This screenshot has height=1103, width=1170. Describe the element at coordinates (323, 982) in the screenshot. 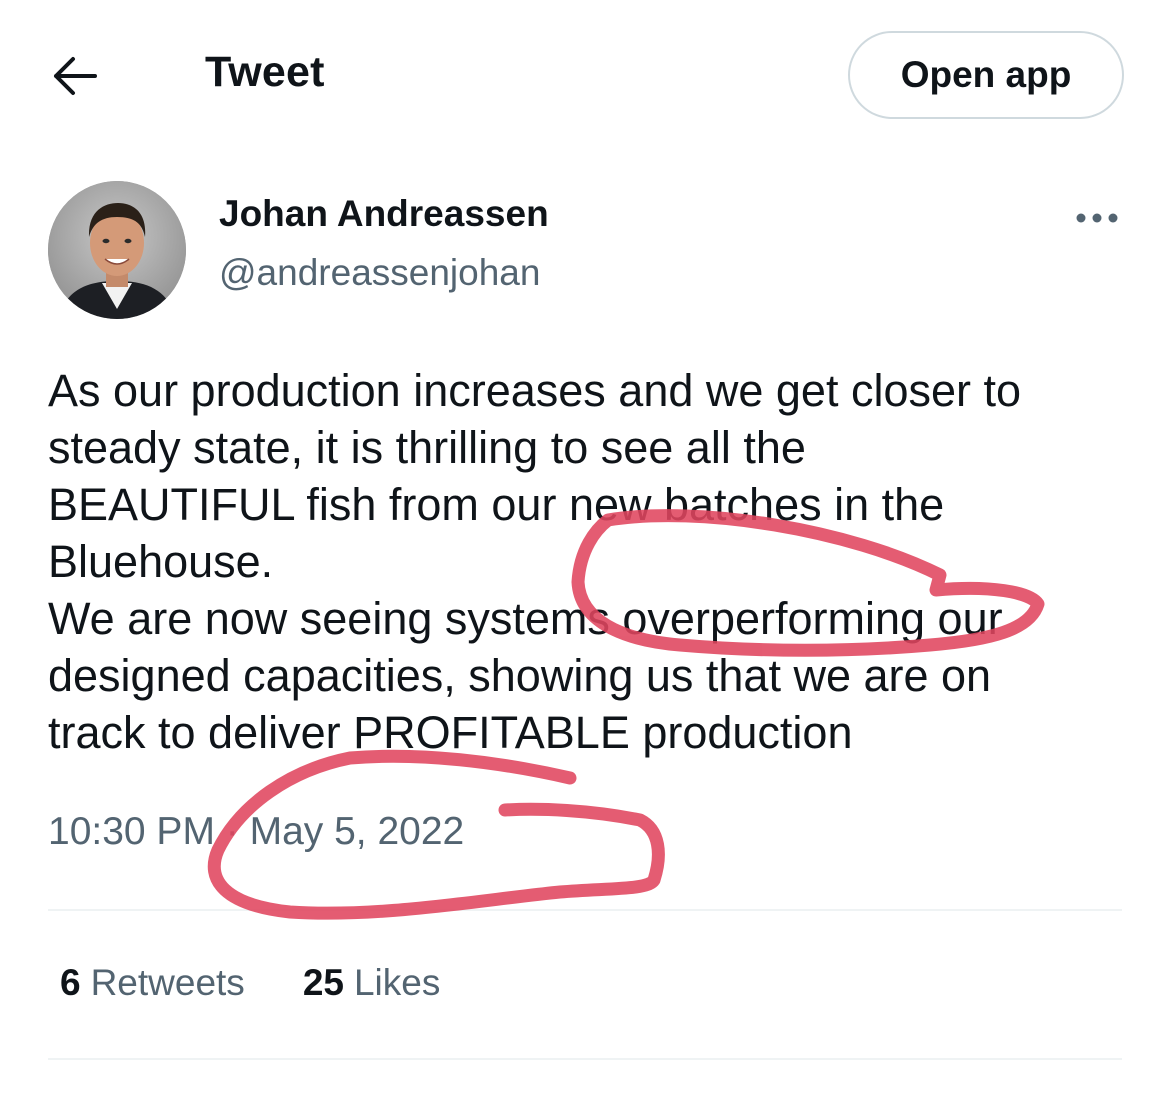

I see `likes-count: 25` at that location.